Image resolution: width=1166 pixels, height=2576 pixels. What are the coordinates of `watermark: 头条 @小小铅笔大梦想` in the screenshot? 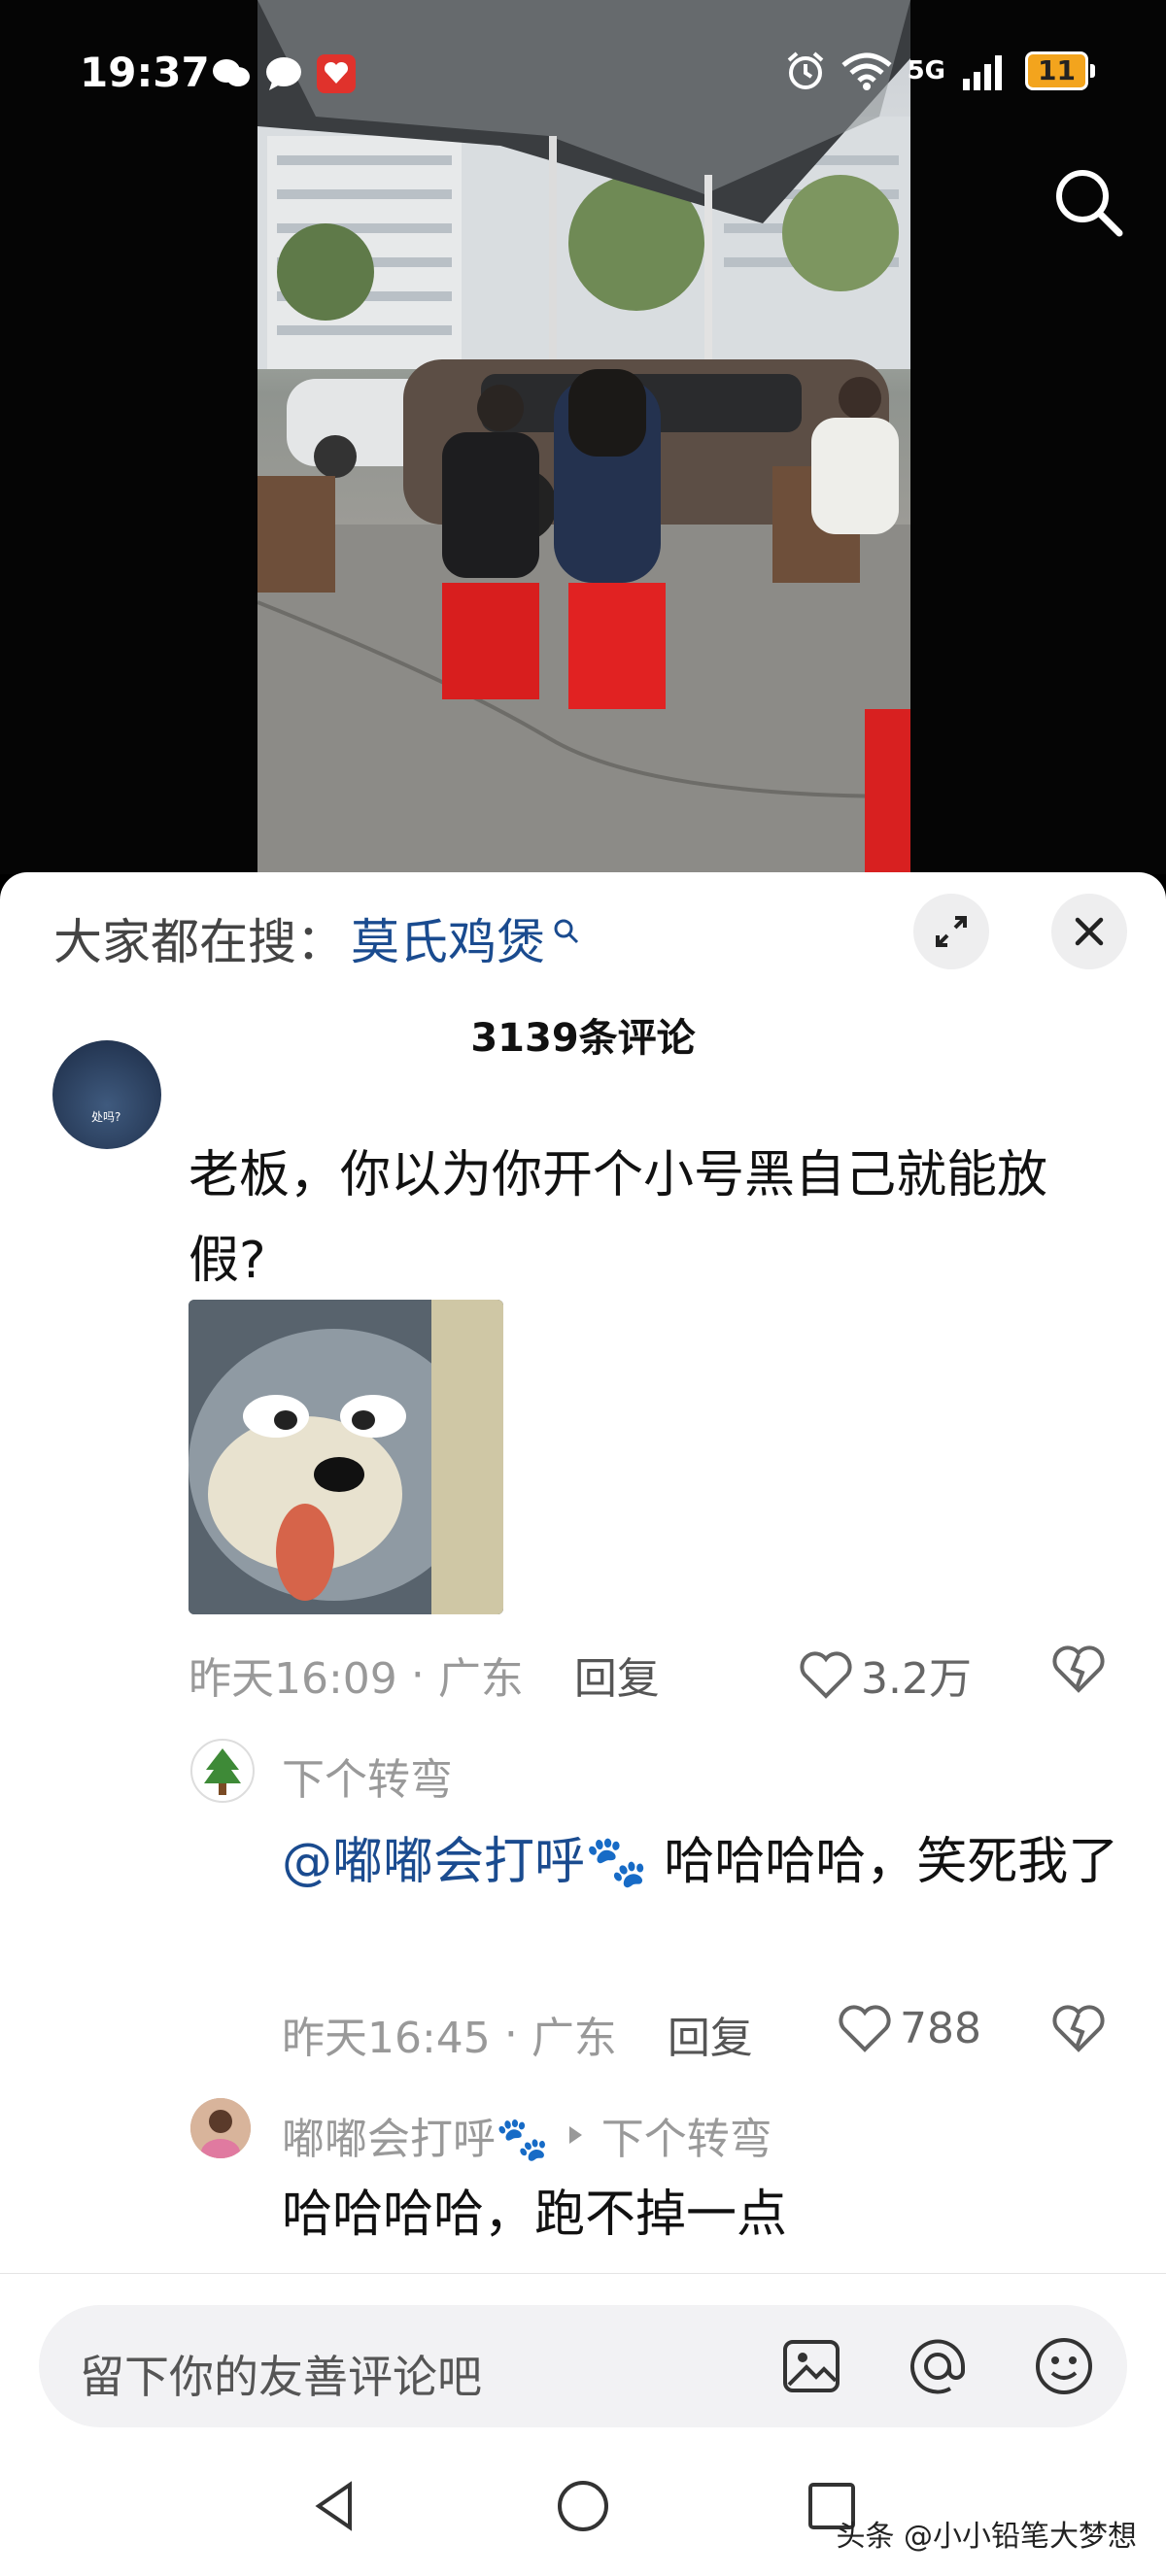 It's located at (986, 2537).